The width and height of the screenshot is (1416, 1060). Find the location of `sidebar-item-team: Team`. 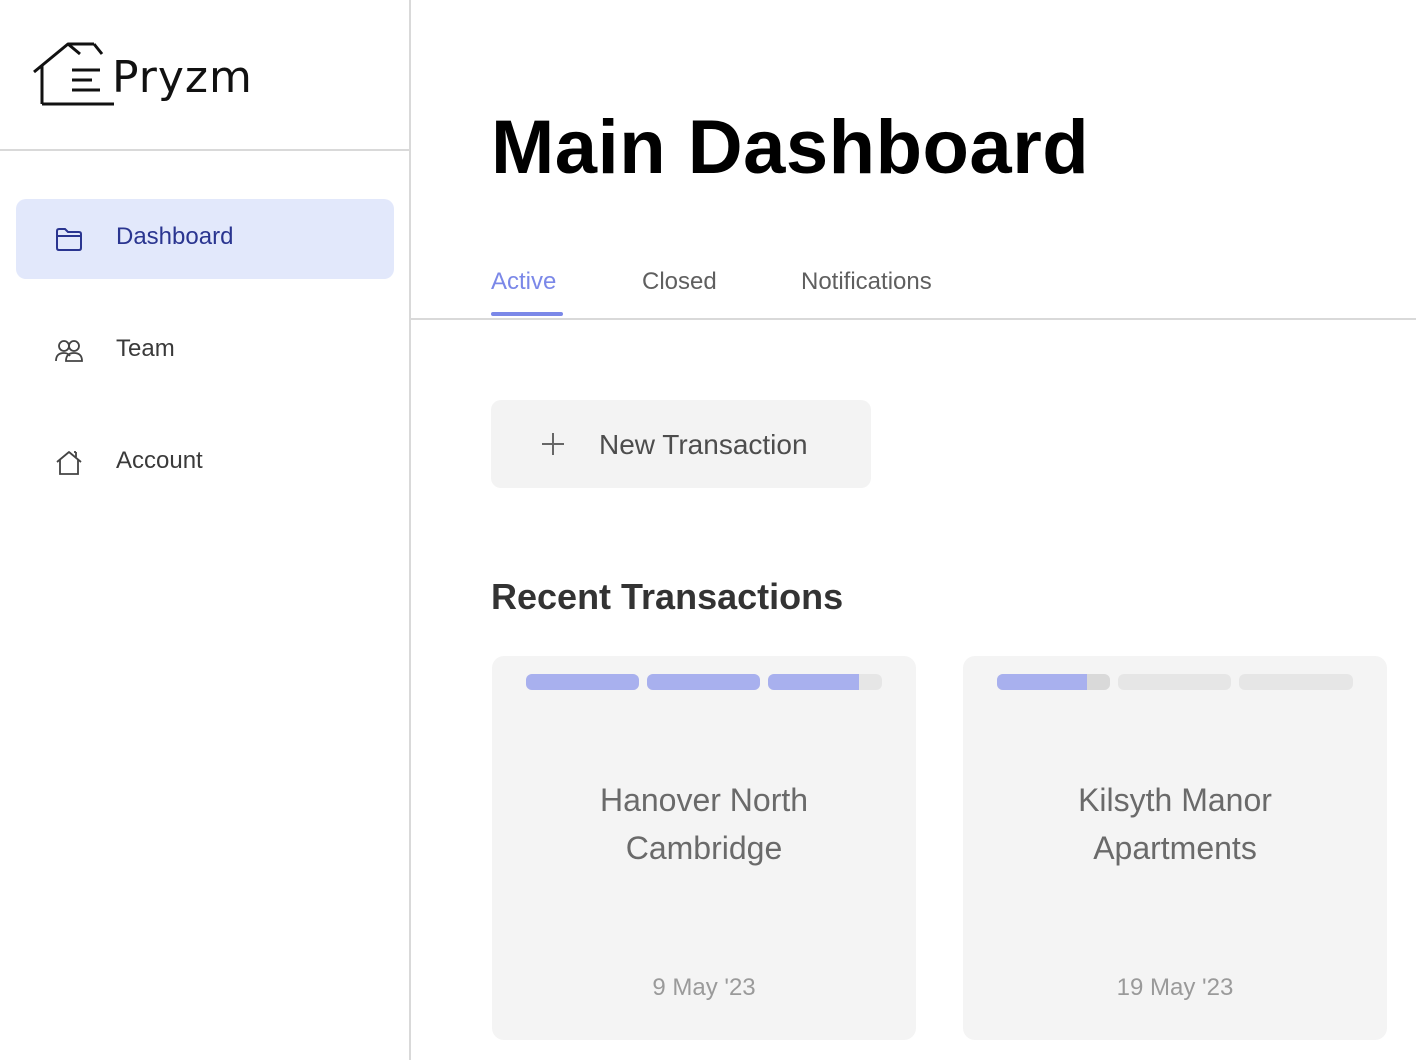

sidebar-item-team: Team is located at coordinates (205, 351).